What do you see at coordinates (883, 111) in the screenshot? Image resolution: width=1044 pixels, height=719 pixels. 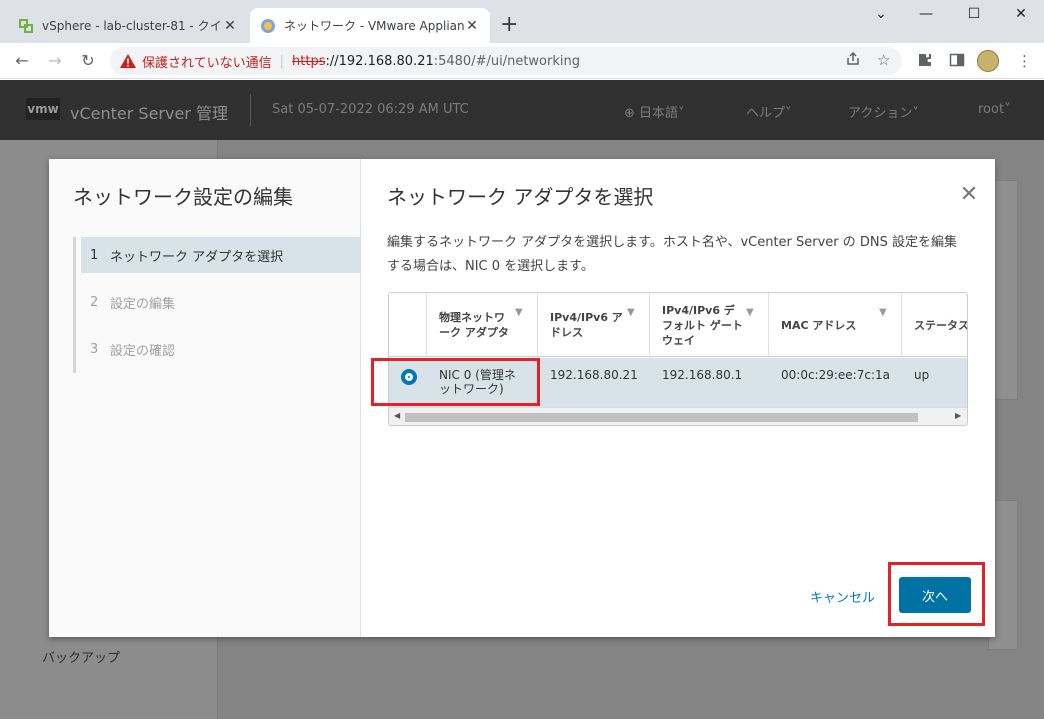 I see `actions-menu: アクション˅` at bounding box center [883, 111].